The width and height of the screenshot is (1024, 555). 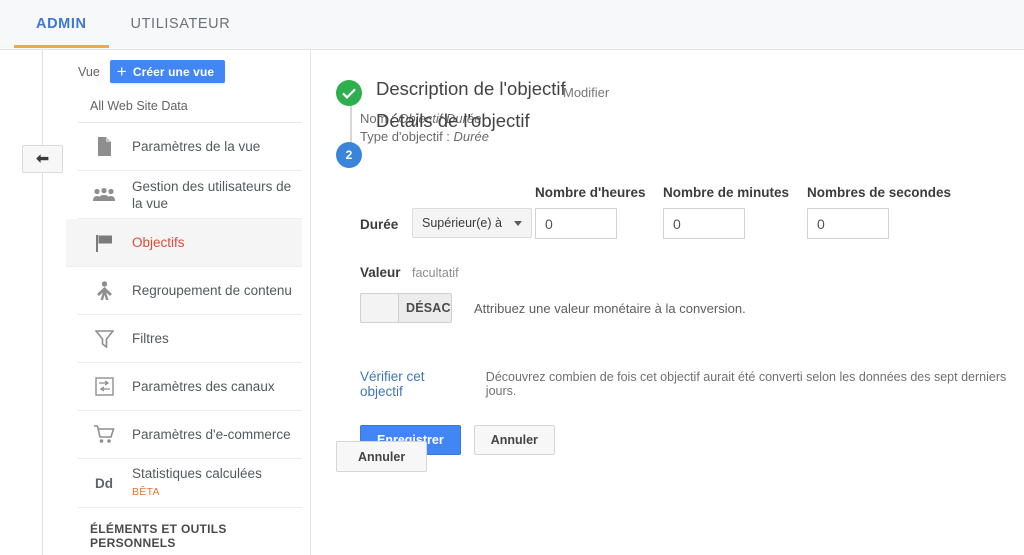 What do you see at coordinates (435, 273) in the screenshot?
I see `value-optional-hint: facultatif` at bounding box center [435, 273].